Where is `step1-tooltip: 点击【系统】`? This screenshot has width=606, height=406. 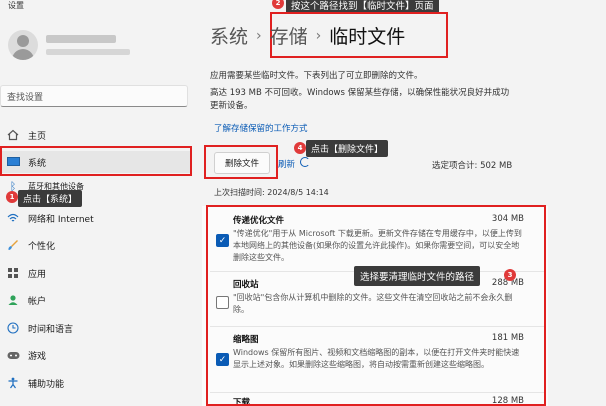
step1-tooltip: 点击【系统】 is located at coordinates (50, 198).